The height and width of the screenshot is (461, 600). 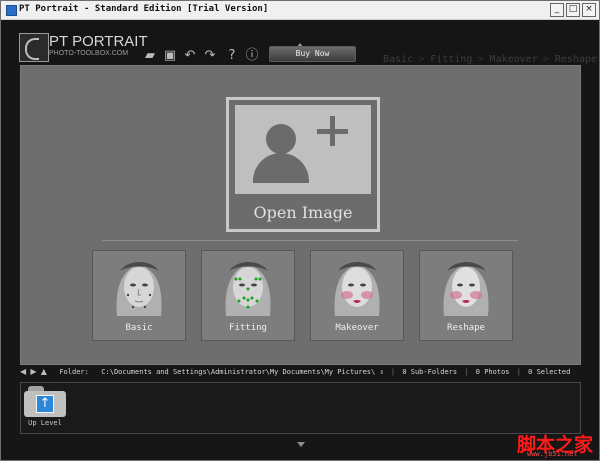 I want to click on photo-count: 0 Photos, so click(x=492, y=372).